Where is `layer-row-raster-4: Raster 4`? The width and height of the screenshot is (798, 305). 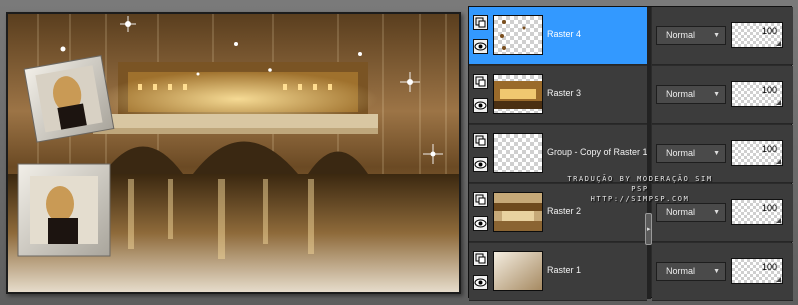
layer-row-raster-4: Raster 4 is located at coordinates (558, 36).